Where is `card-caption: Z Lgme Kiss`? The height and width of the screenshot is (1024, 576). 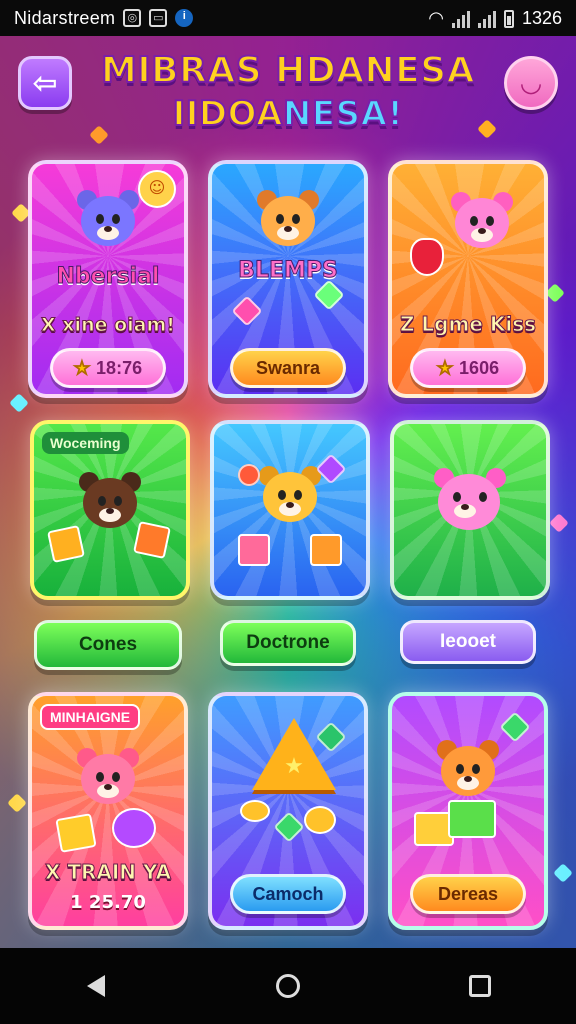
card-caption: Z Lgme Kiss is located at coordinates (468, 324).